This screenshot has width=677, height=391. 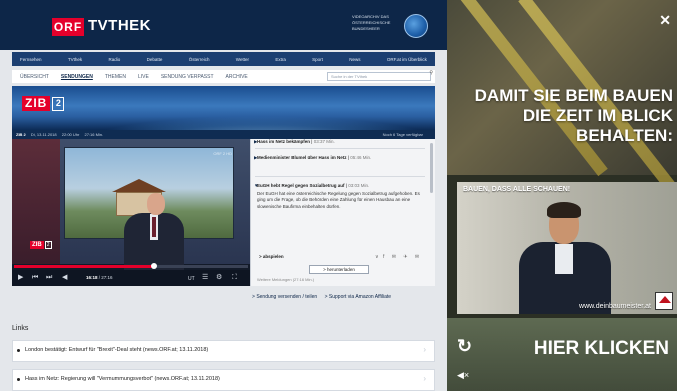 What do you see at coordinates (343, 258) in the screenshot?
I see `chapter-actions: > abspielen ∨ f ✉ ✈ ✉` at bounding box center [343, 258].